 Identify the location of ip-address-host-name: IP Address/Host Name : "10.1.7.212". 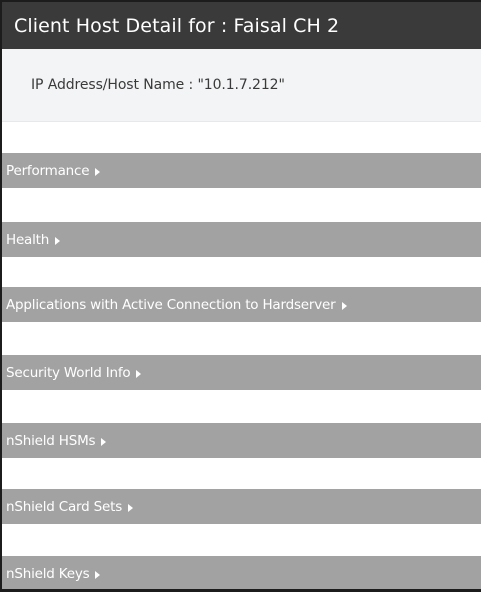
(158, 85).